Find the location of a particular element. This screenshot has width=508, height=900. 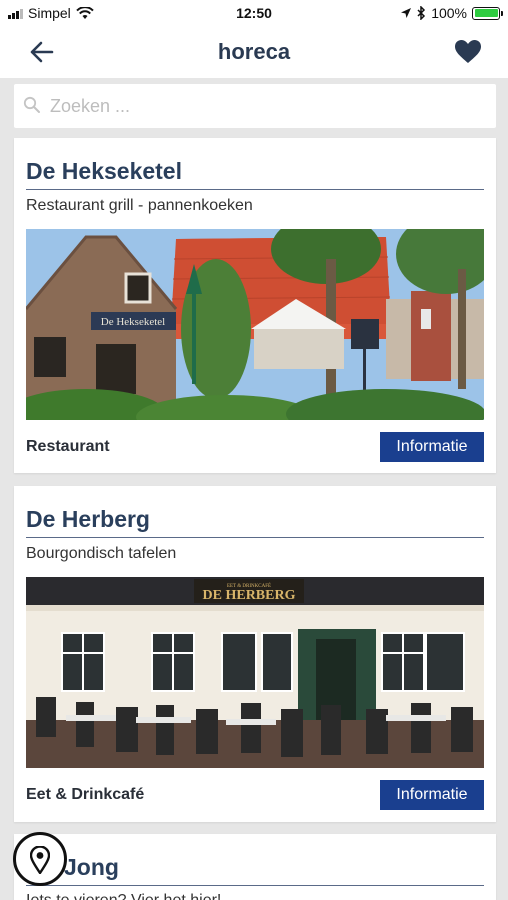

listing-type: Eet & Drinkcafé is located at coordinates (85, 794).